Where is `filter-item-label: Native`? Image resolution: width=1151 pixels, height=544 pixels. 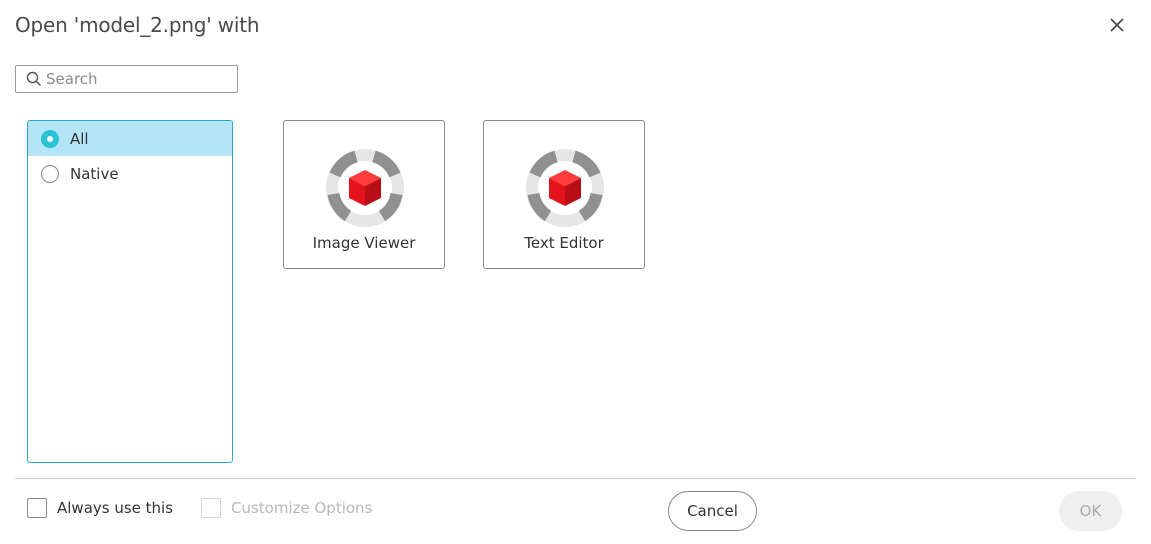
filter-item-label: Native is located at coordinates (94, 173).